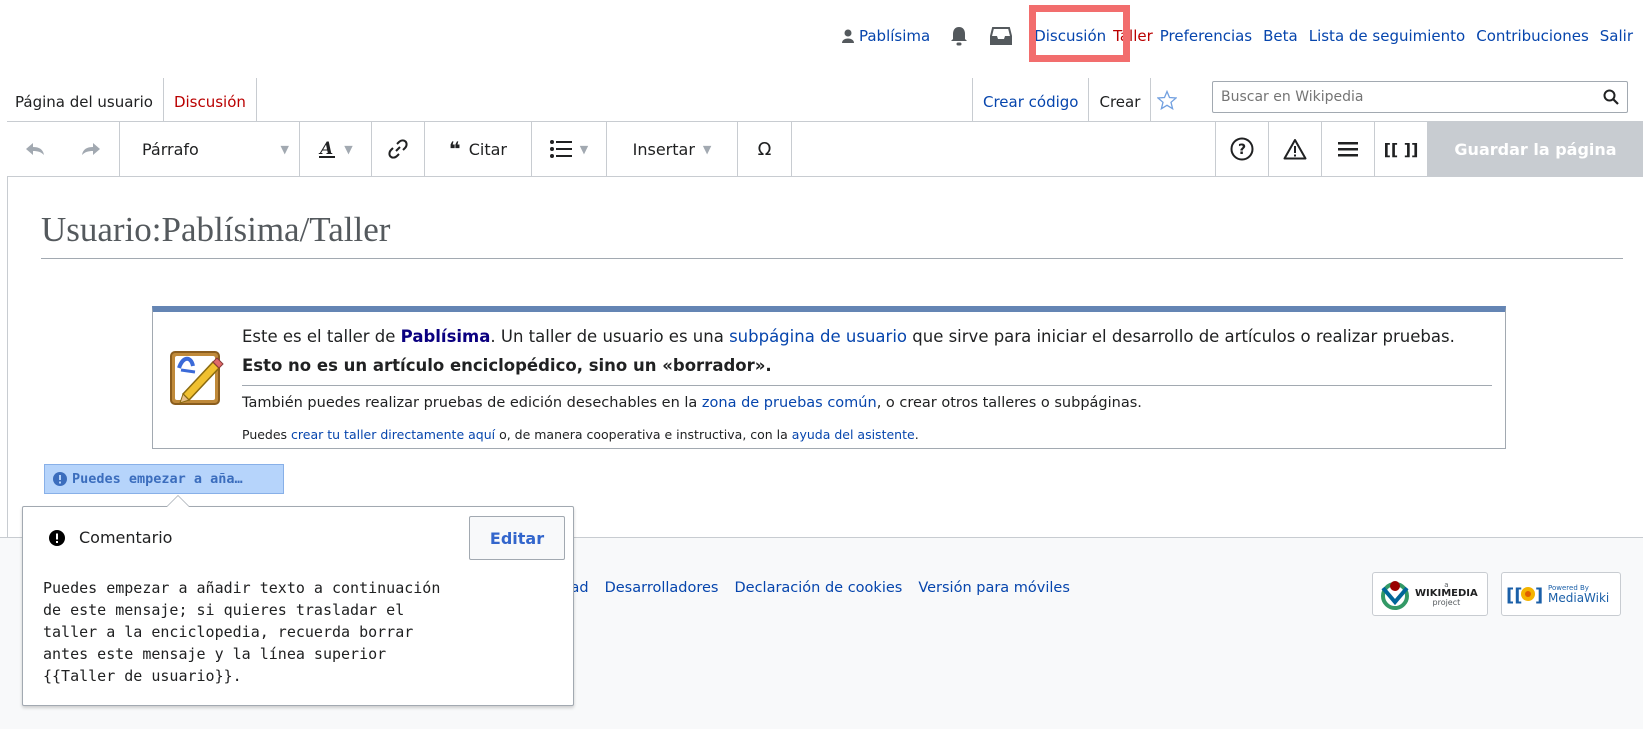  I want to click on notice-text: , o crear otros talleres o subpáginas., so click(1009, 403).